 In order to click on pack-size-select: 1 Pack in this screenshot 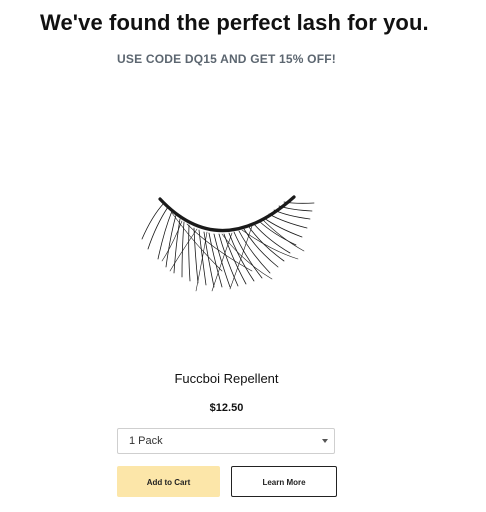, I will do `click(226, 441)`.